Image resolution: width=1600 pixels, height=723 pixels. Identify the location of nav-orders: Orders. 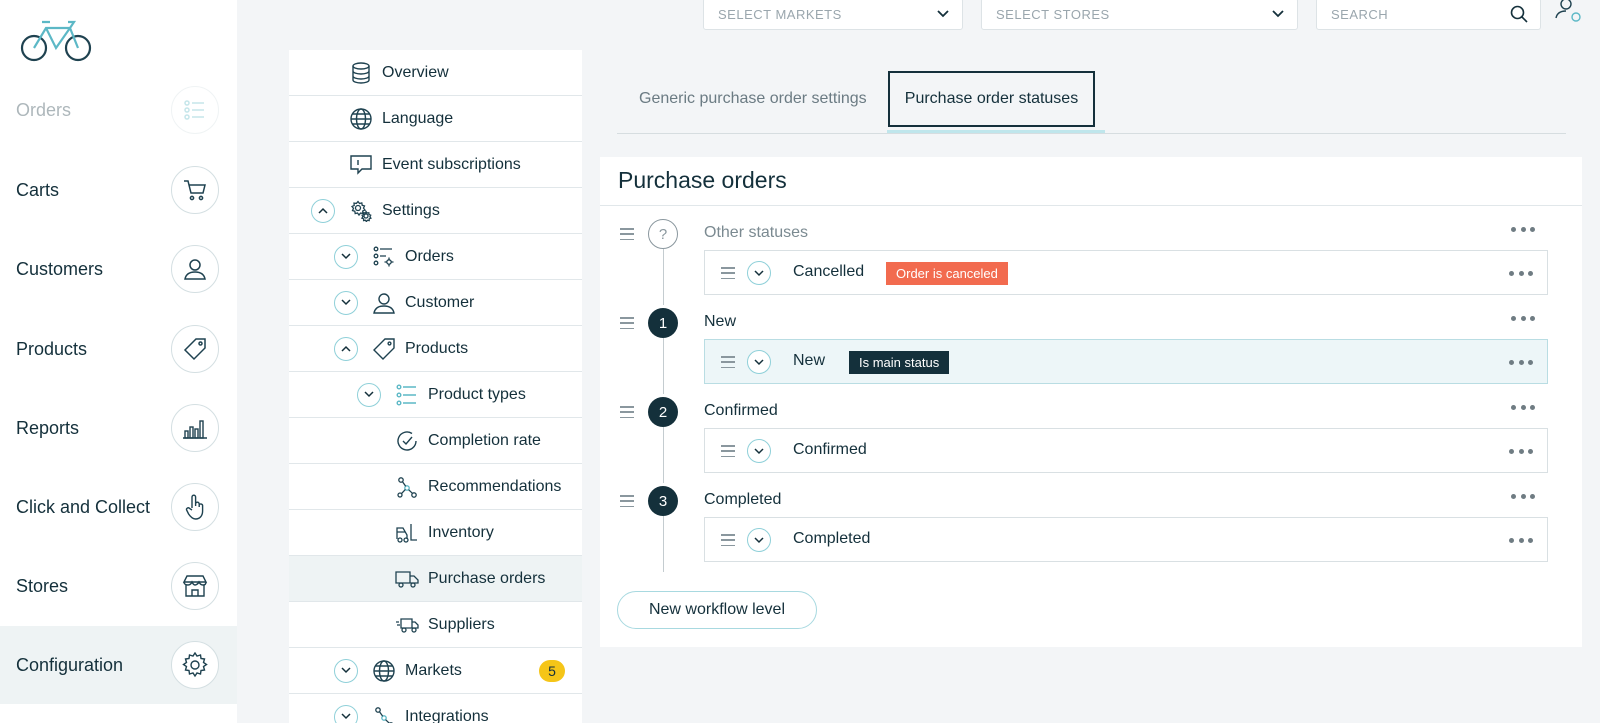
(118, 110).